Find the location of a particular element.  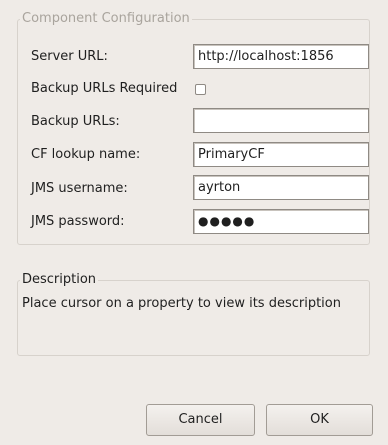

jms-username-label: JMS username: is located at coordinates (79, 188).